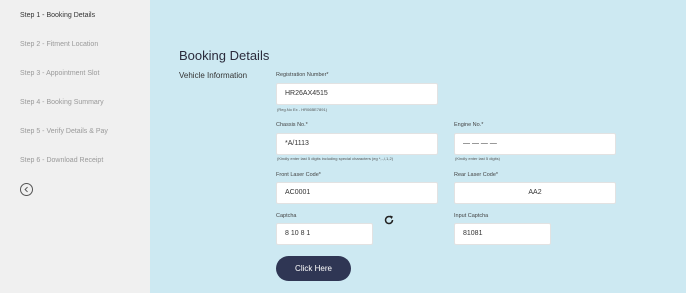 This screenshot has height=293, width=686. Describe the element at coordinates (471, 216) in the screenshot. I see `input-captcha-label: Input Captcha` at that location.